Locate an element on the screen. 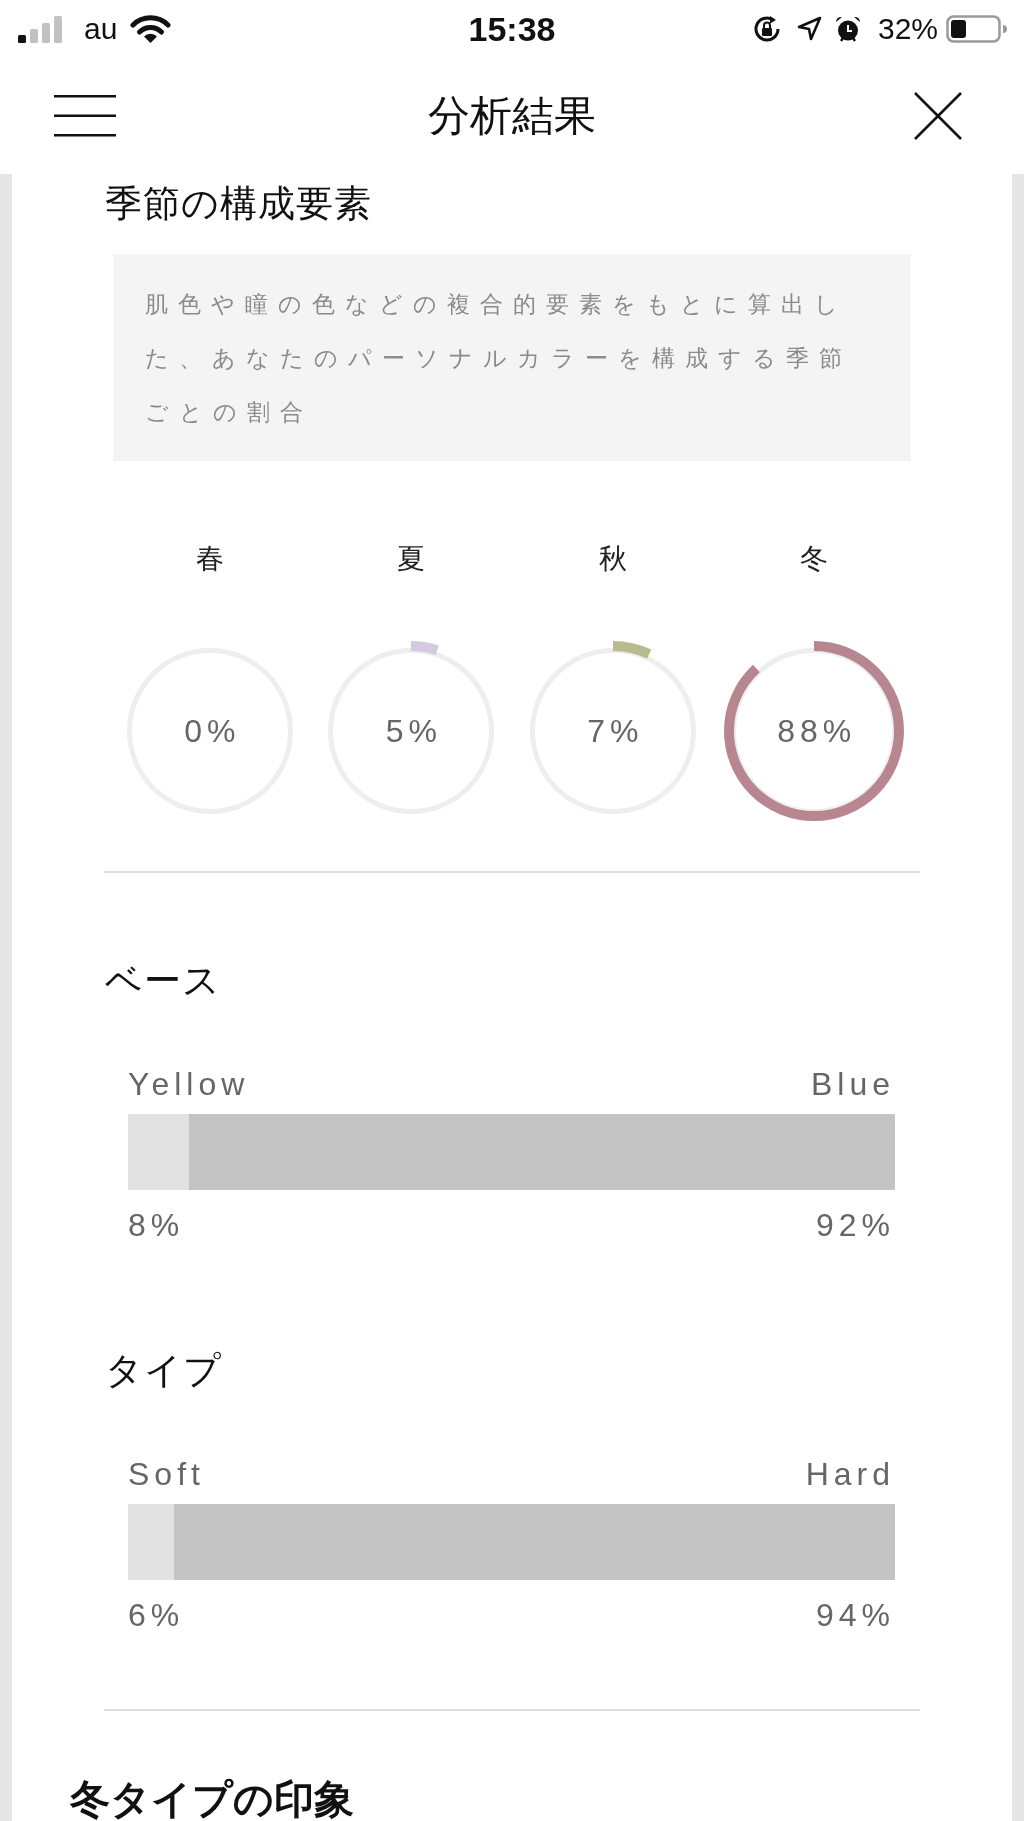 This screenshot has height=1821, width=1024. menu-button is located at coordinates (85, 116).